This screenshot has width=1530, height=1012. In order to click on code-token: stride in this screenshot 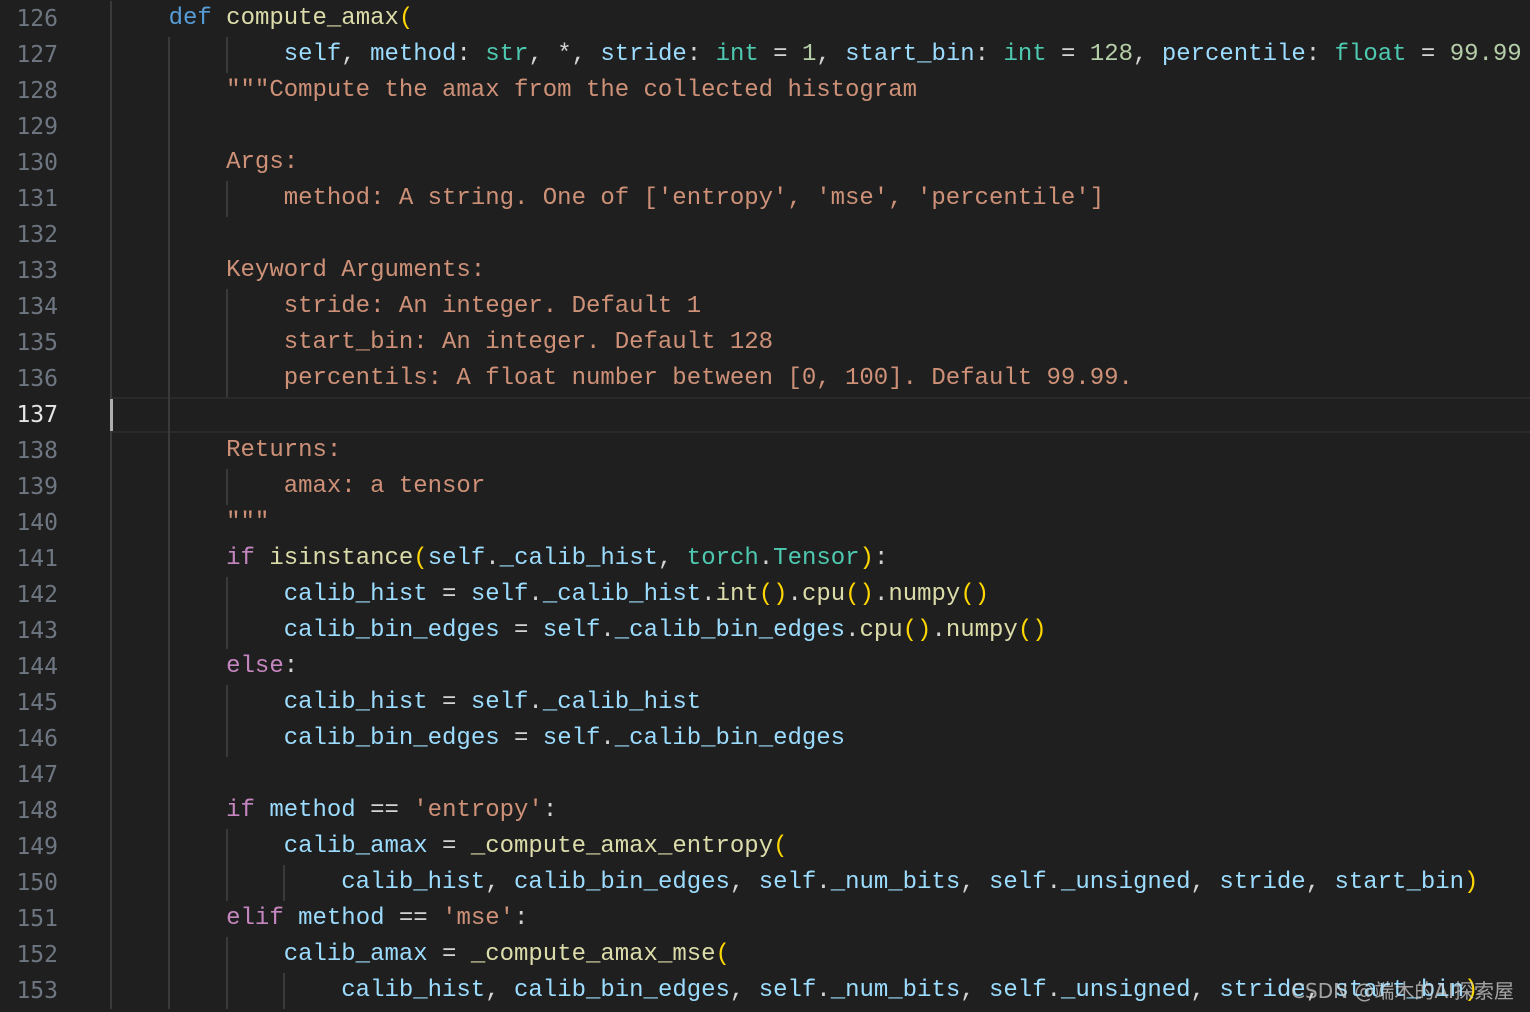, I will do `click(643, 54)`.